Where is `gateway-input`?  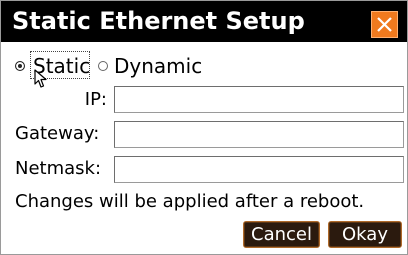 gateway-input is located at coordinates (259, 134).